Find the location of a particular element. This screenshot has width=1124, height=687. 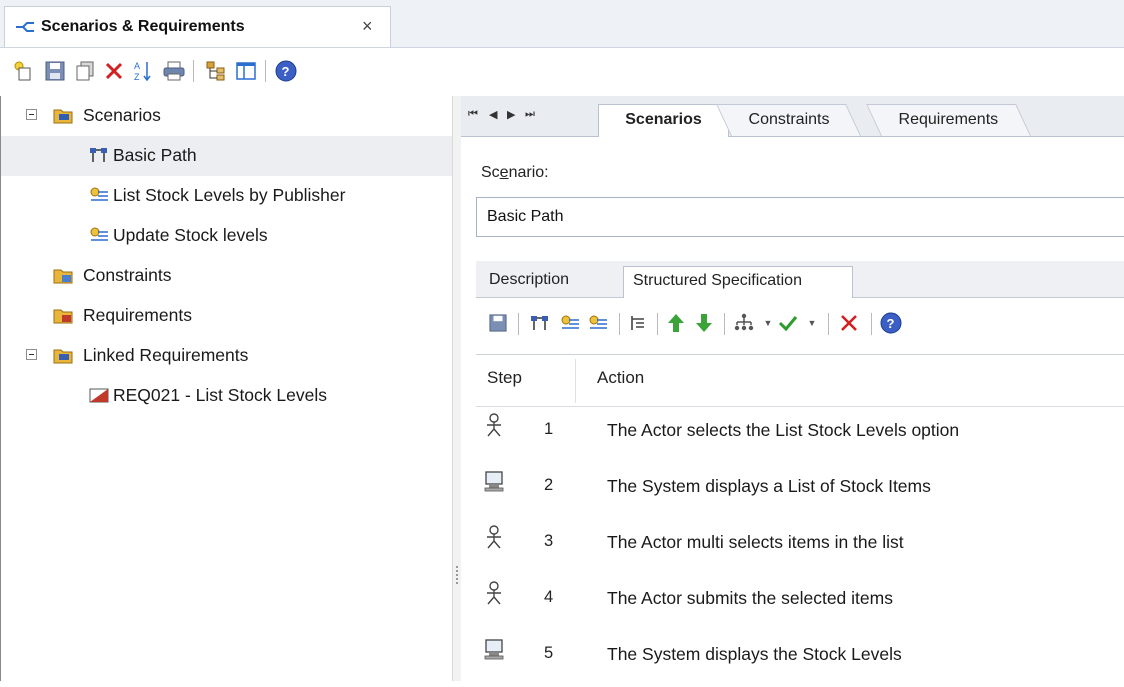

move-down-icon is located at coordinates (704, 323).